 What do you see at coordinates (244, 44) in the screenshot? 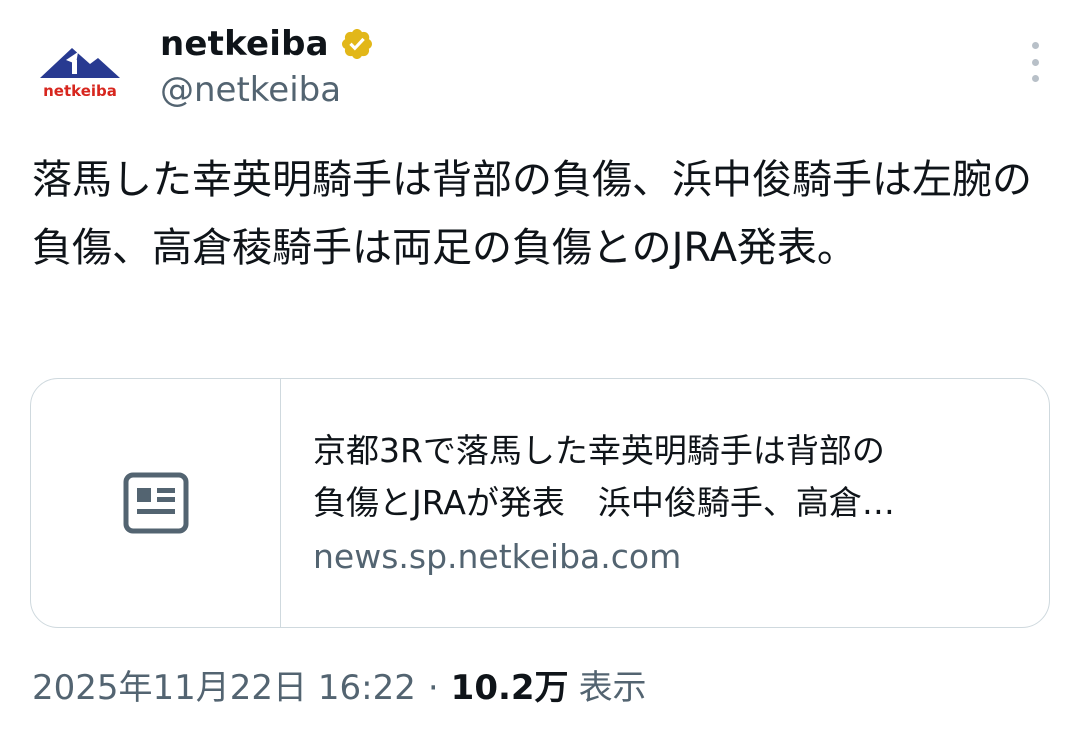
I see `display-name: netkeiba` at bounding box center [244, 44].